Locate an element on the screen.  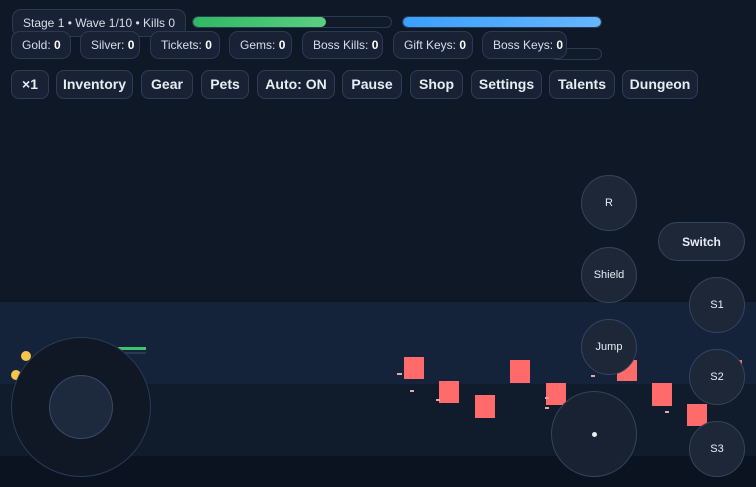
currency-badge: Gems: 0 is located at coordinates (260, 45).